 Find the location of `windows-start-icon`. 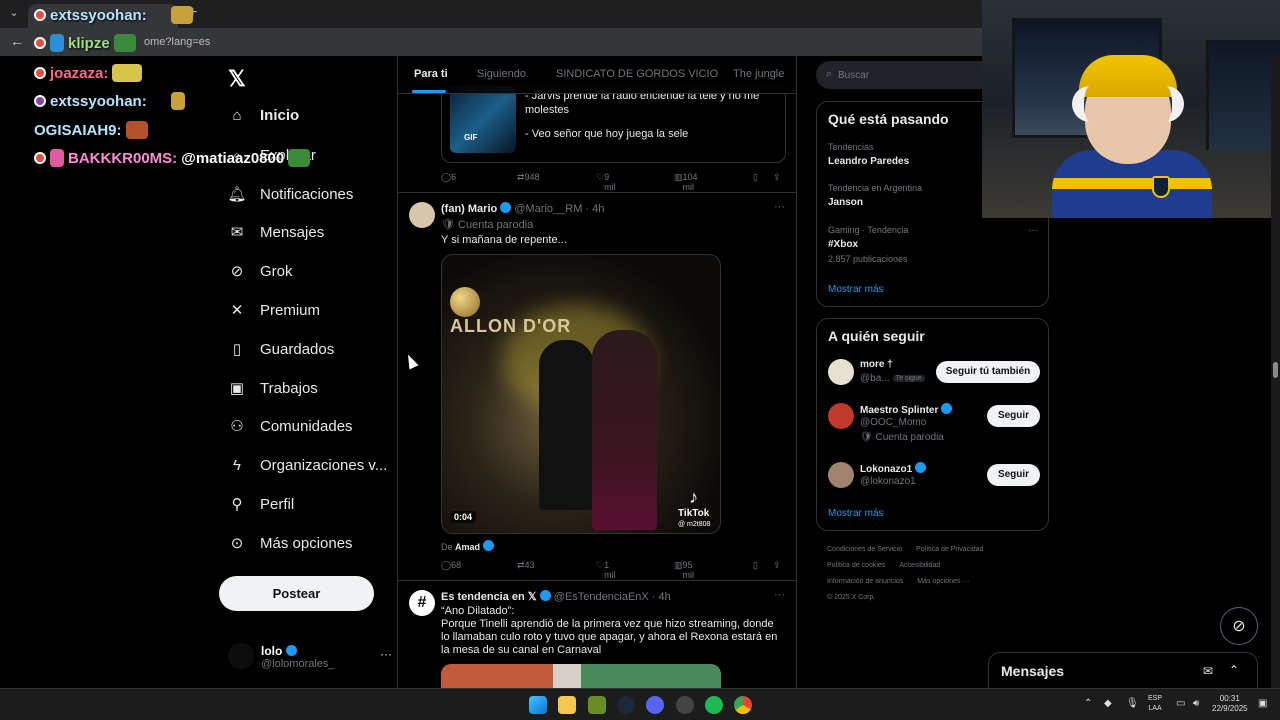

windows-start-icon is located at coordinates (538, 705).